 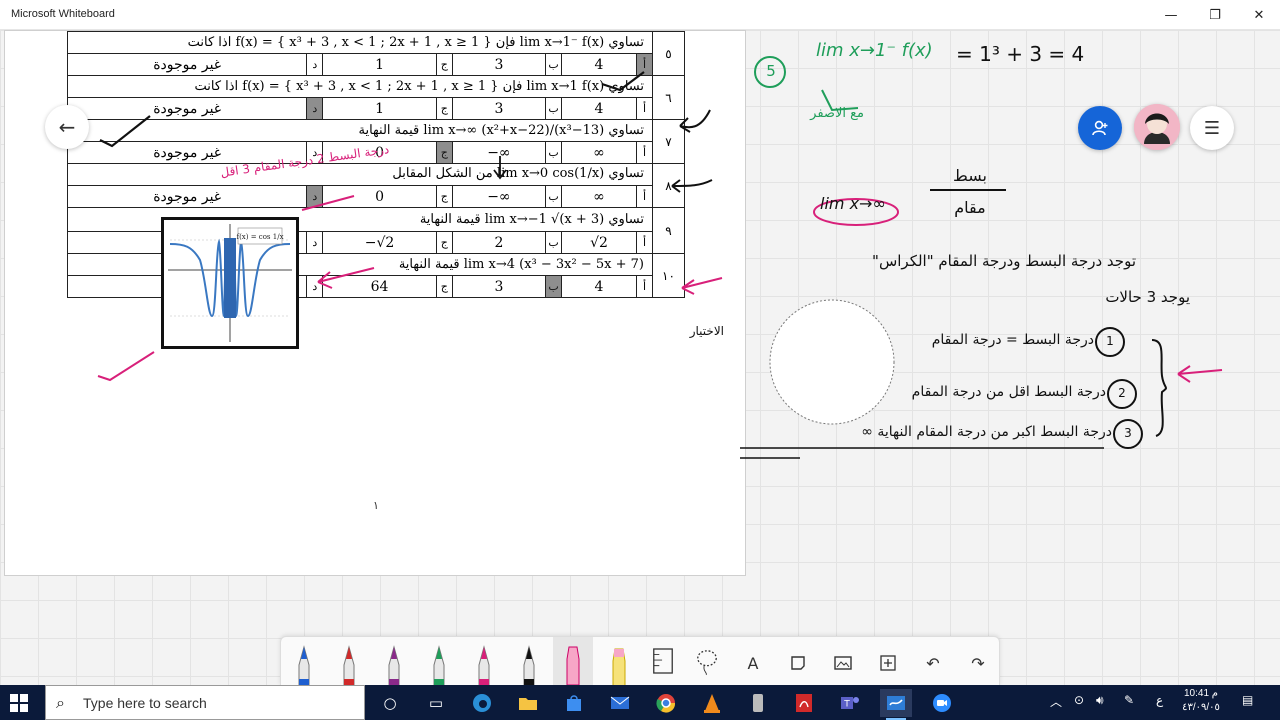 What do you see at coordinates (1100, 700) in the screenshot?
I see `volume-icon: 🔊︎` at bounding box center [1100, 700].